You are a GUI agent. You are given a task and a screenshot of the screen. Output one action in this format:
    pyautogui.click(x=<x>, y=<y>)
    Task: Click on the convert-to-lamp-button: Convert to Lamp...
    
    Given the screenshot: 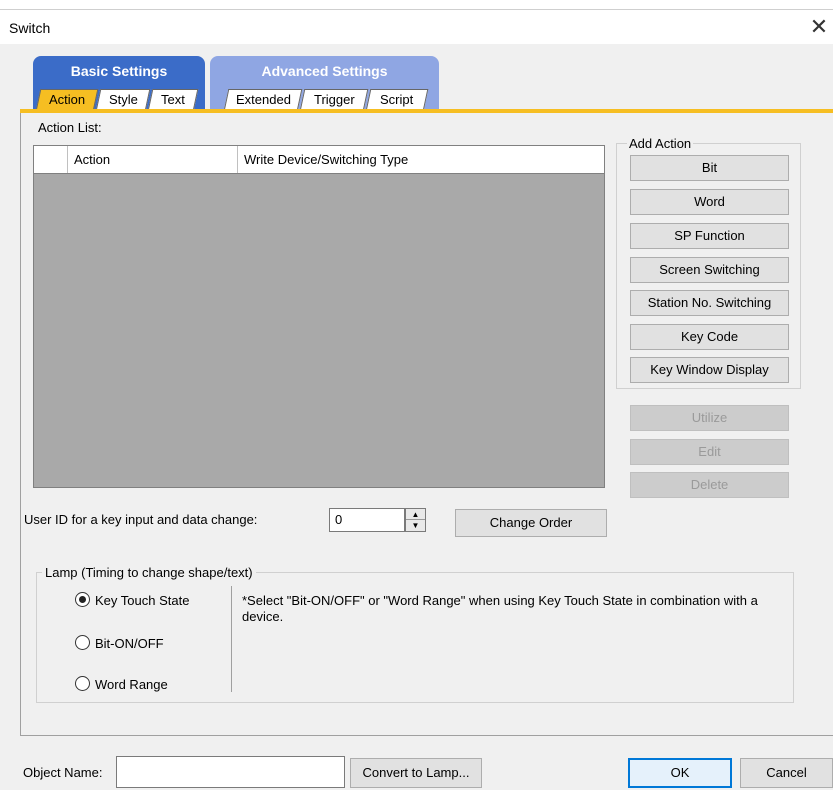 What is the action you would take?
    pyautogui.click(x=416, y=773)
    